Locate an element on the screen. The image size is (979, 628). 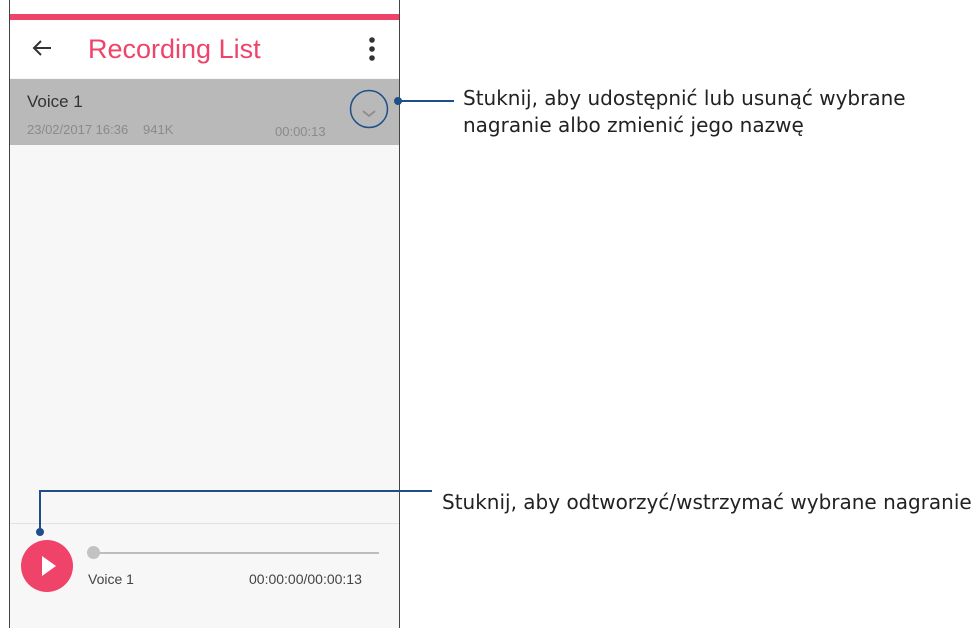
play-button is located at coordinates (47, 566).